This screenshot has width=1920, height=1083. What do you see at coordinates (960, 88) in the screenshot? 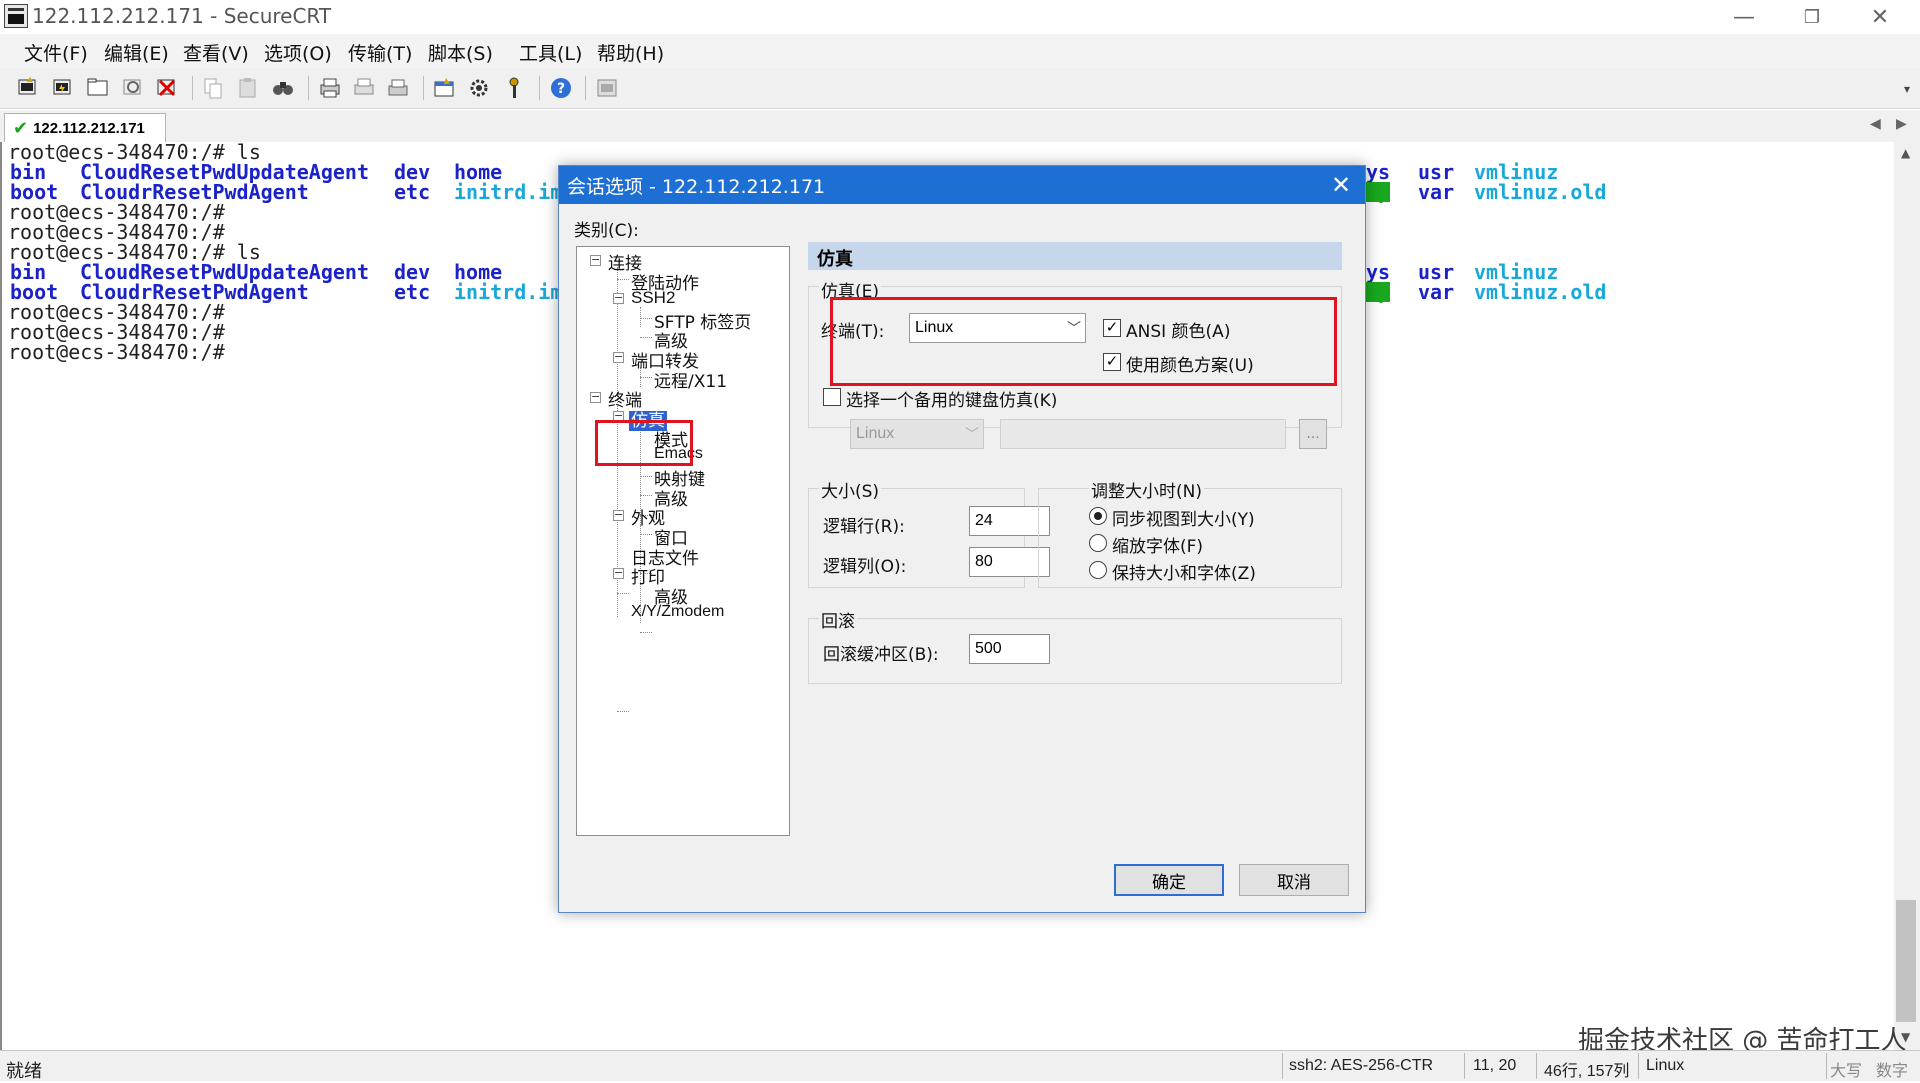
I see `toolbar: ? ▾` at bounding box center [960, 88].